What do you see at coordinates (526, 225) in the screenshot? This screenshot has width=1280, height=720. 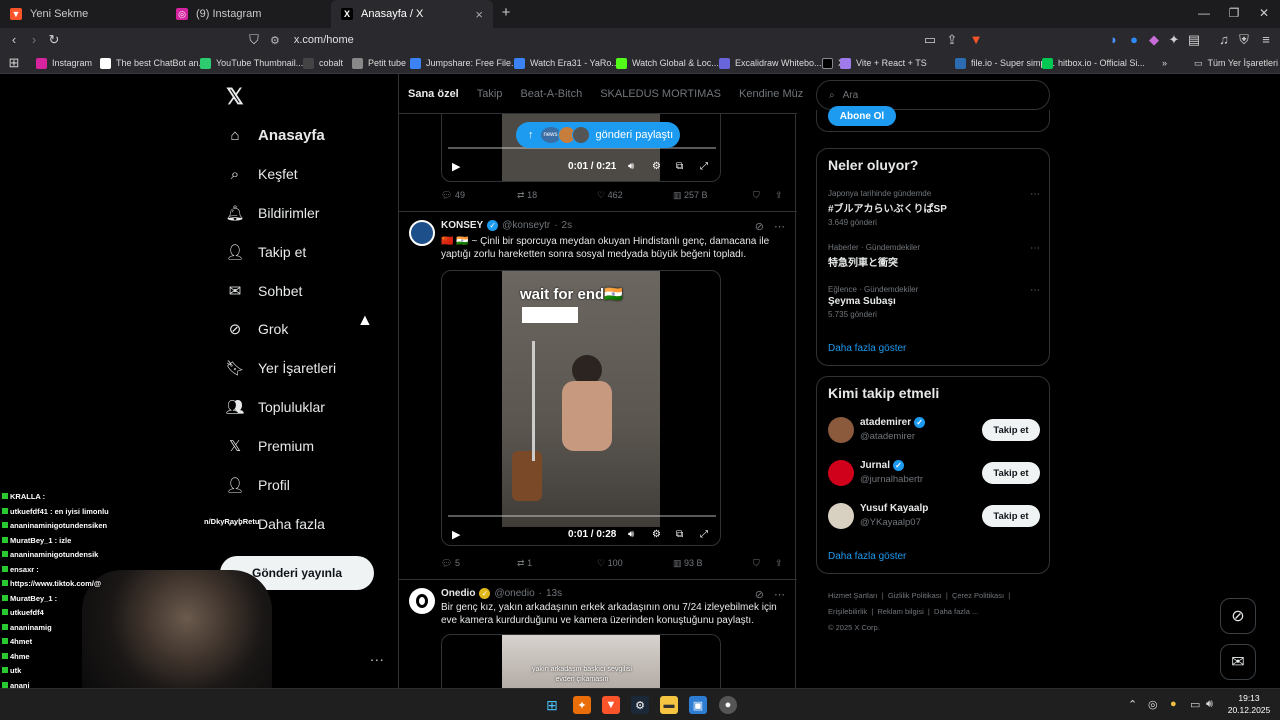 I see `author-handle: @konseytr` at bounding box center [526, 225].